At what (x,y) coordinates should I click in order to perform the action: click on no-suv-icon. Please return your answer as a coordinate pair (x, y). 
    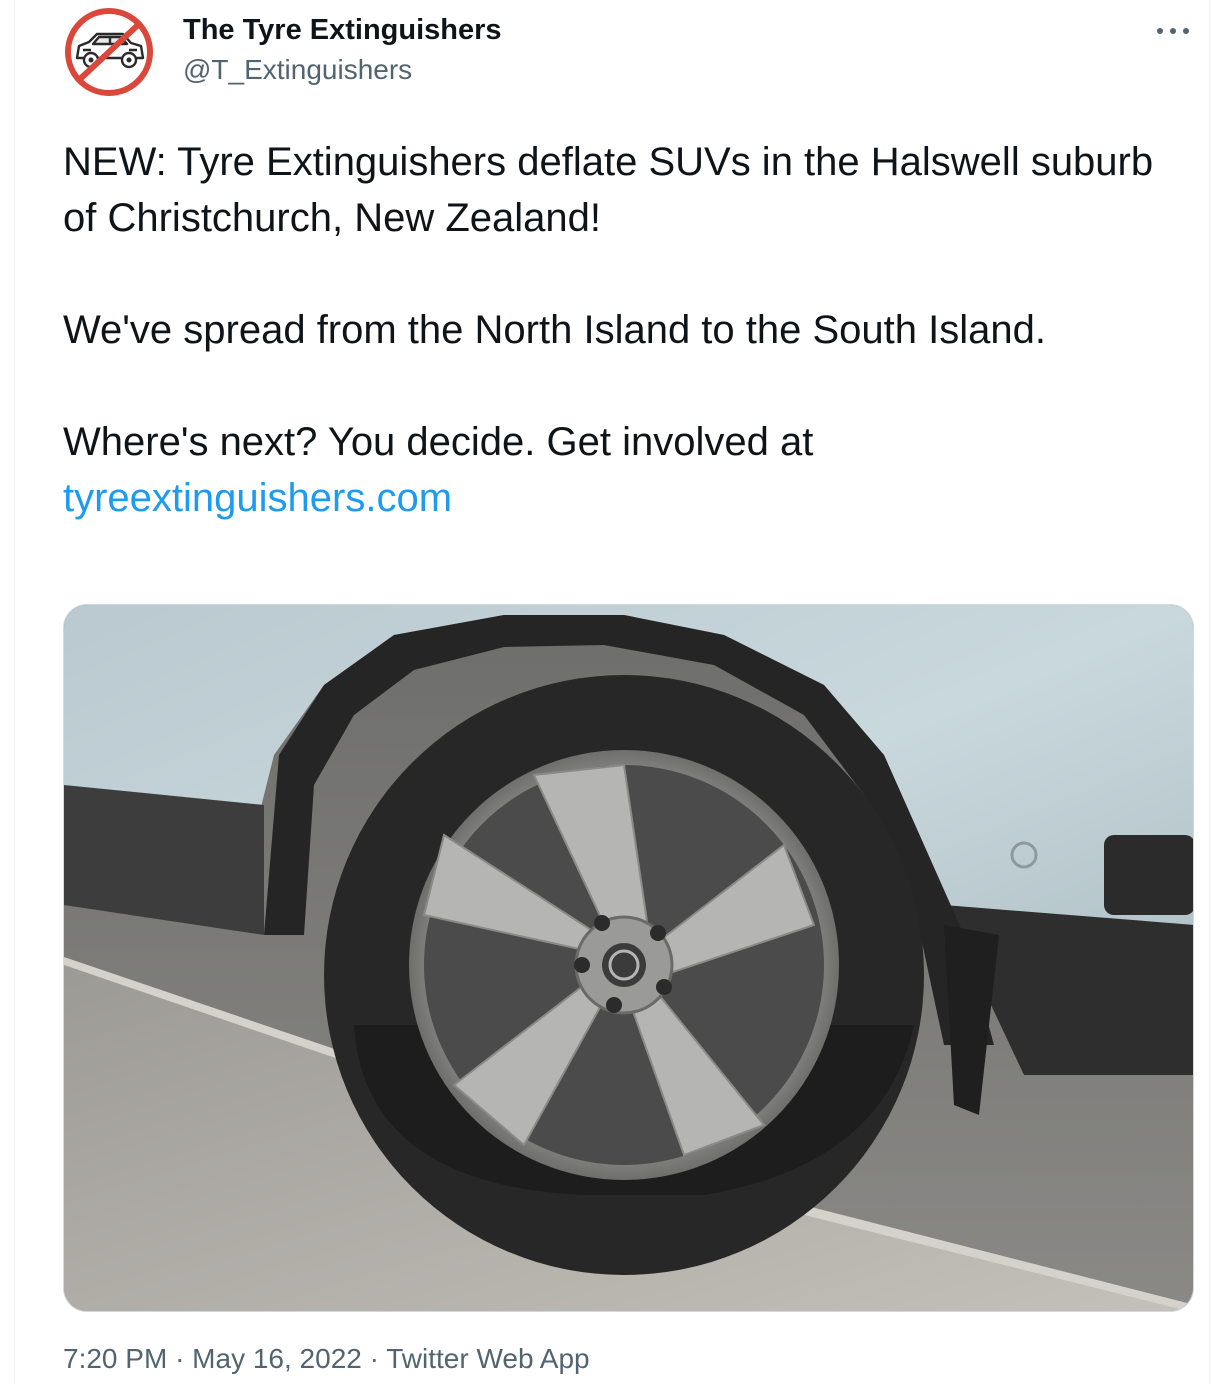
    Looking at the image, I should click on (109, 52).